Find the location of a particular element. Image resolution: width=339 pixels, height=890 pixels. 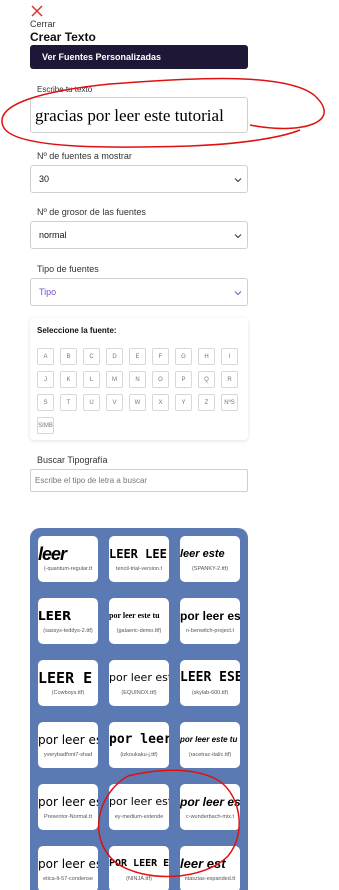

font-card: por leer est (EQUINOX.ttf) is located at coordinates (139, 683).